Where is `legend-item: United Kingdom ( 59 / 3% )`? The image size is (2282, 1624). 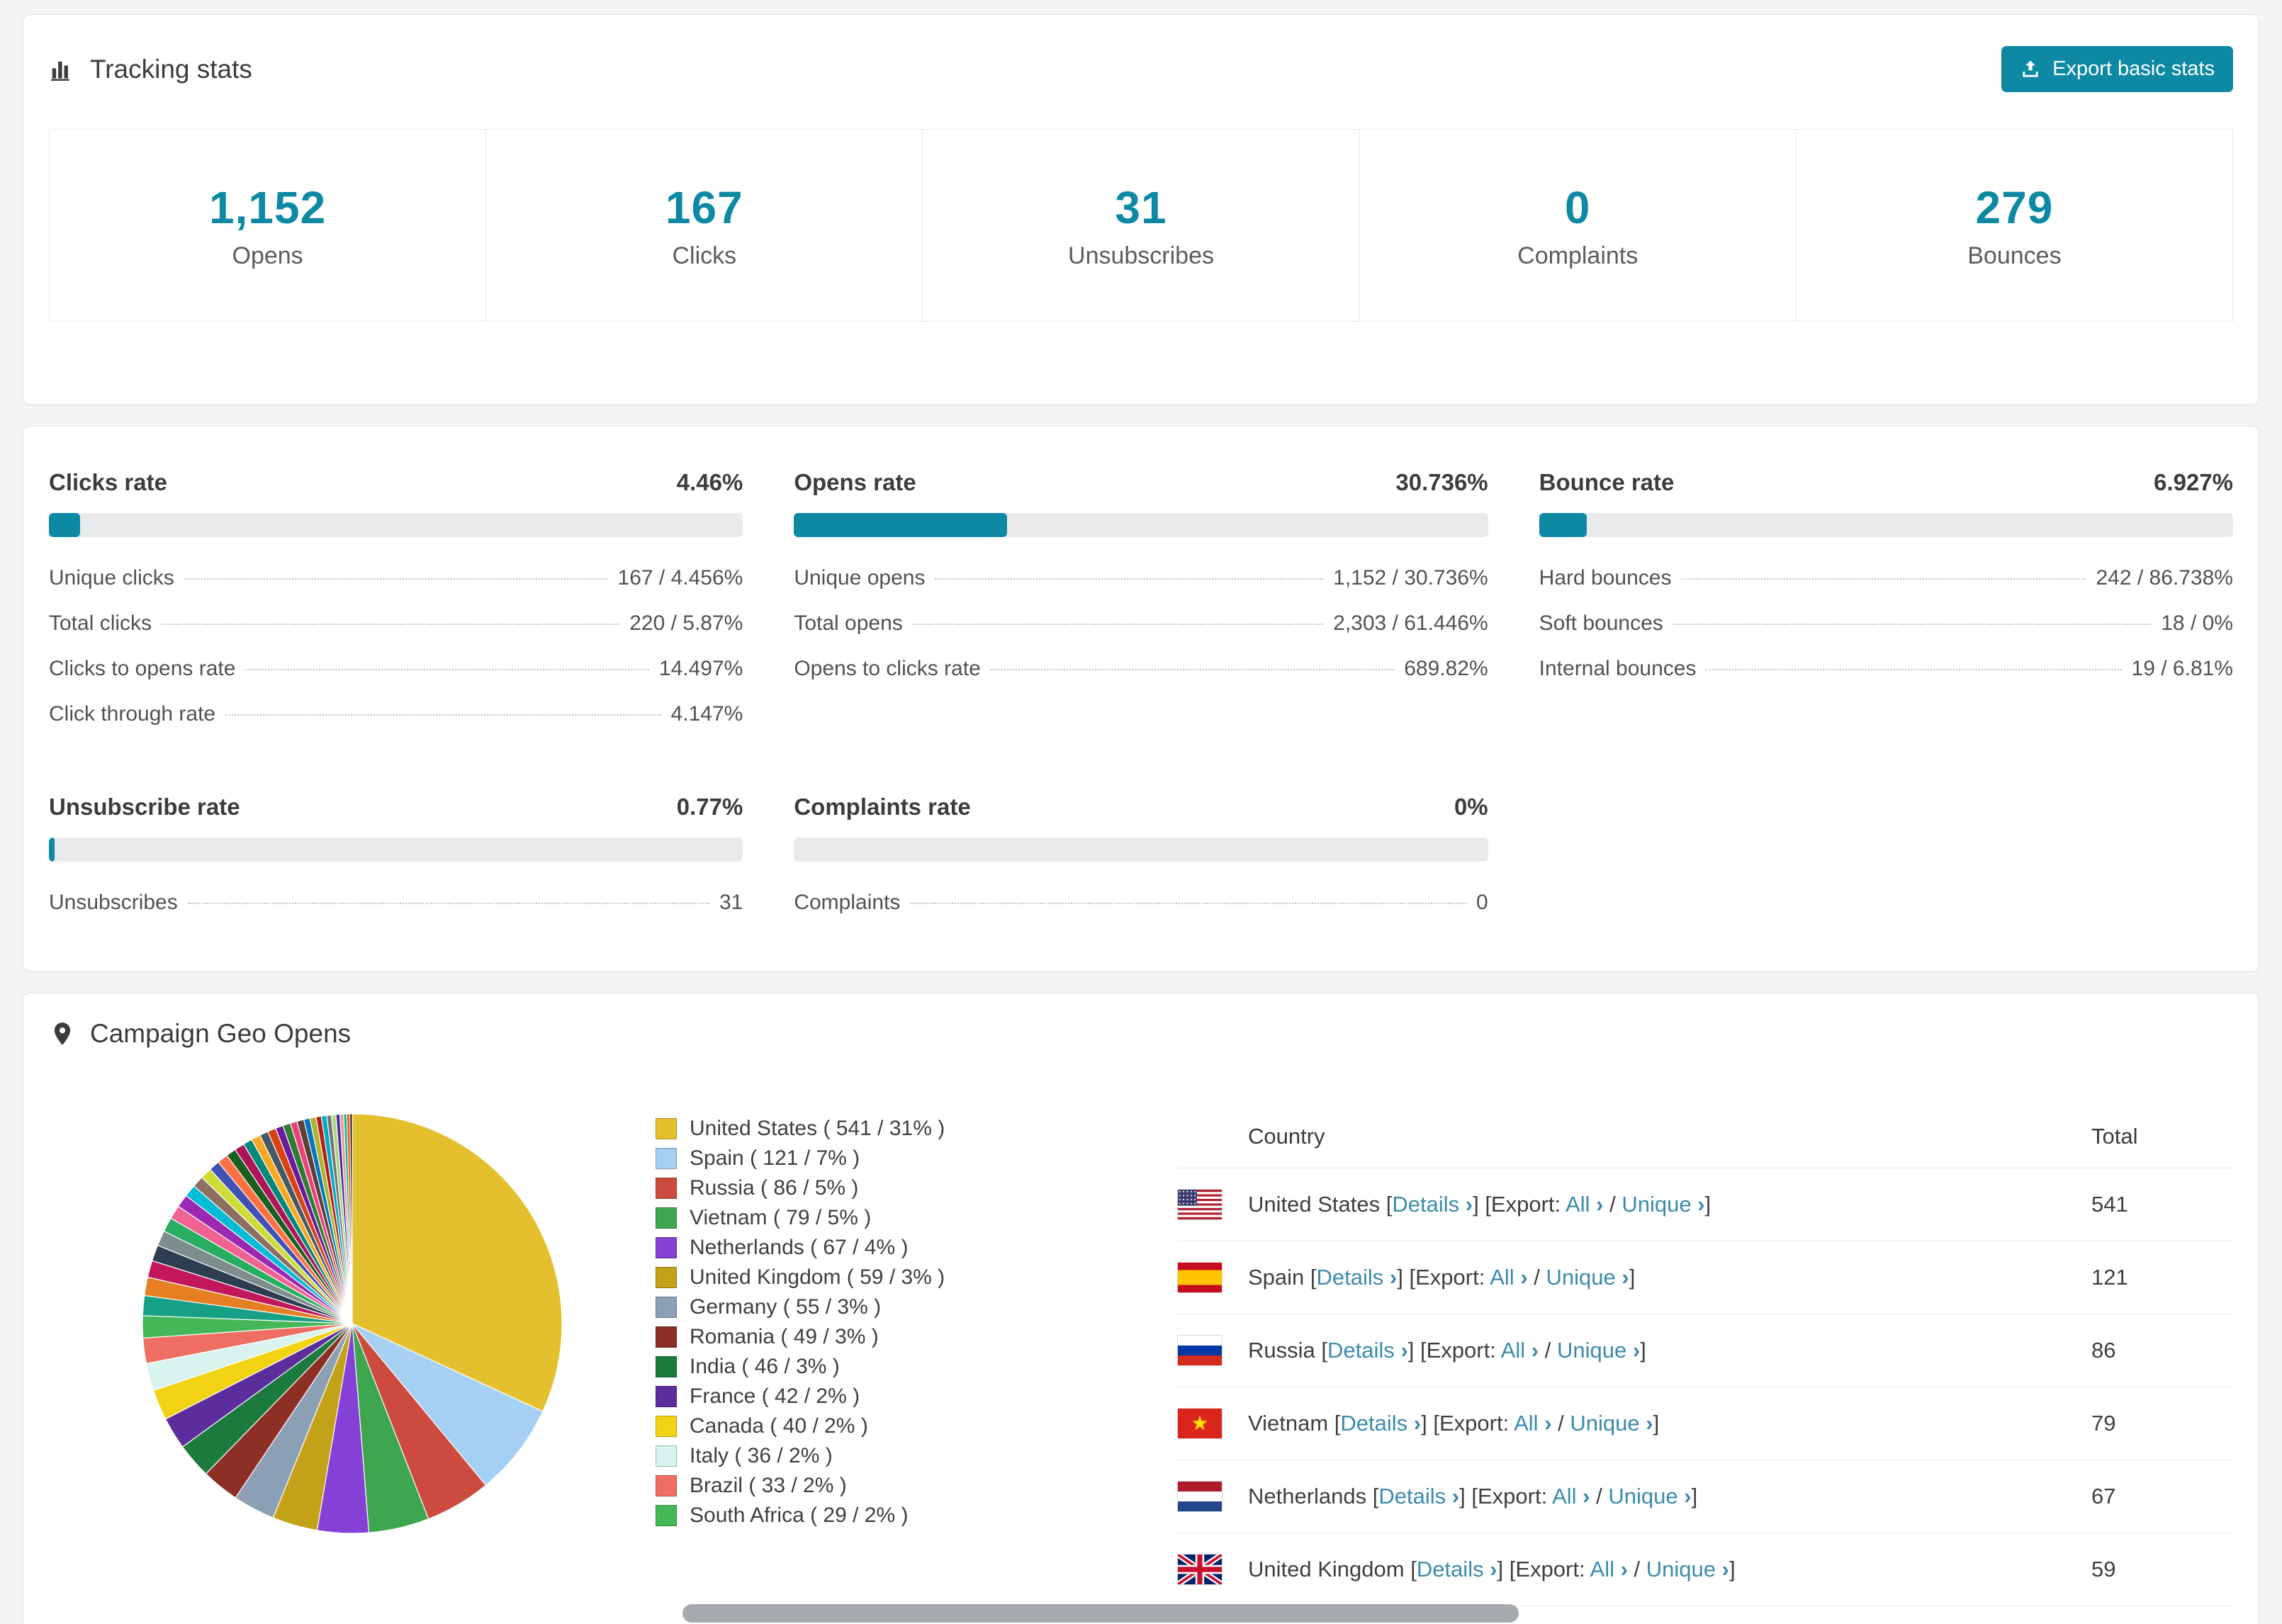 legend-item: United Kingdom ( 59 / 3% ) is located at coordinates (876, 1278).